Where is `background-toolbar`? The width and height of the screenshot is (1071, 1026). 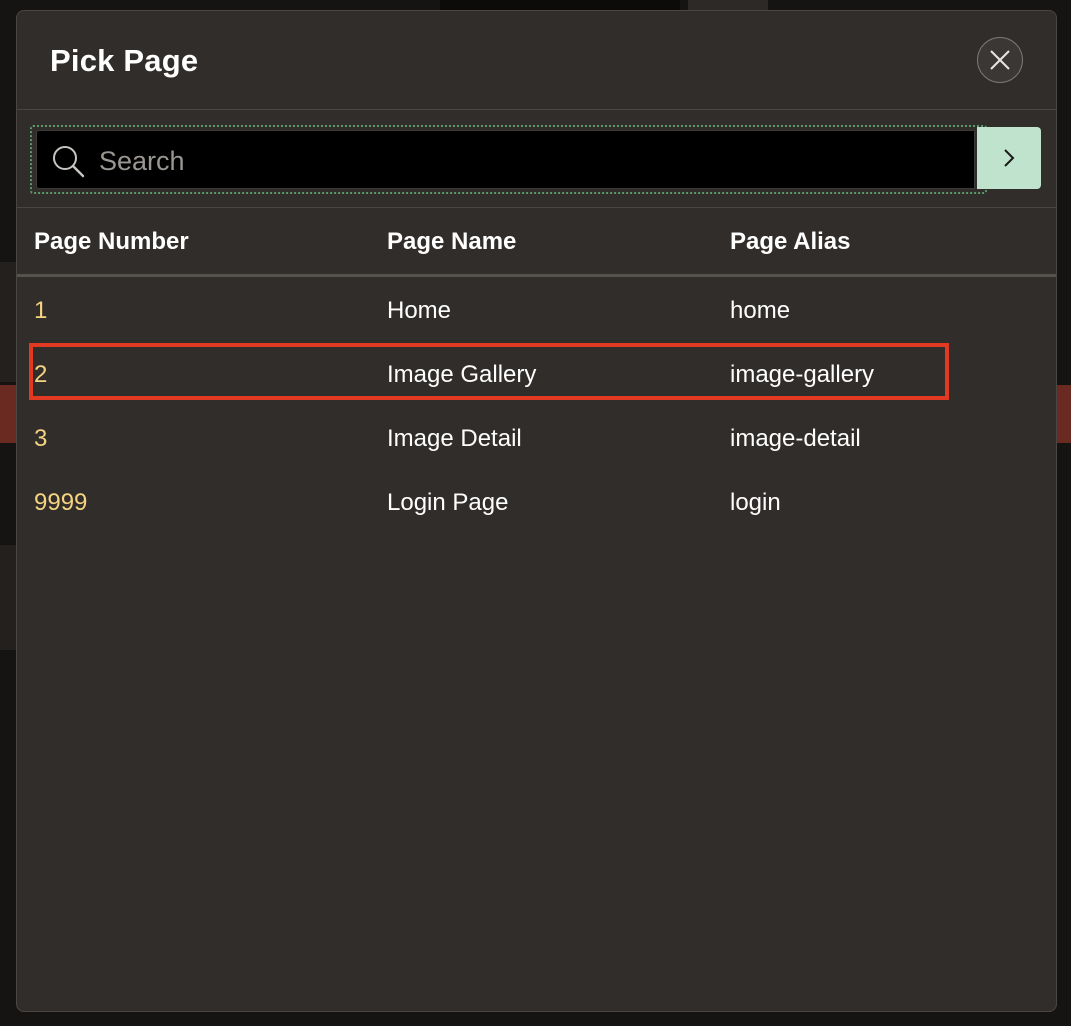
background-toolbar is located at coordinates (560, 5).